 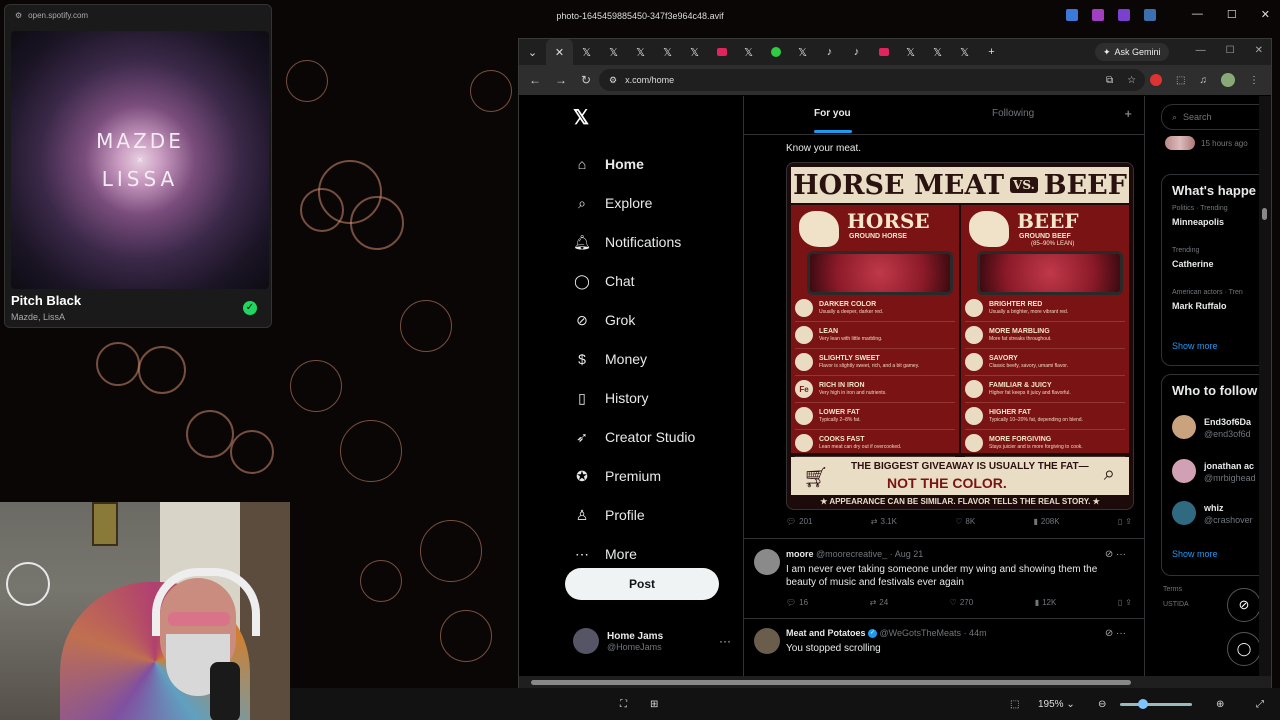 I want to click on vertical-scrollbar, so click(x=1265, y=386).